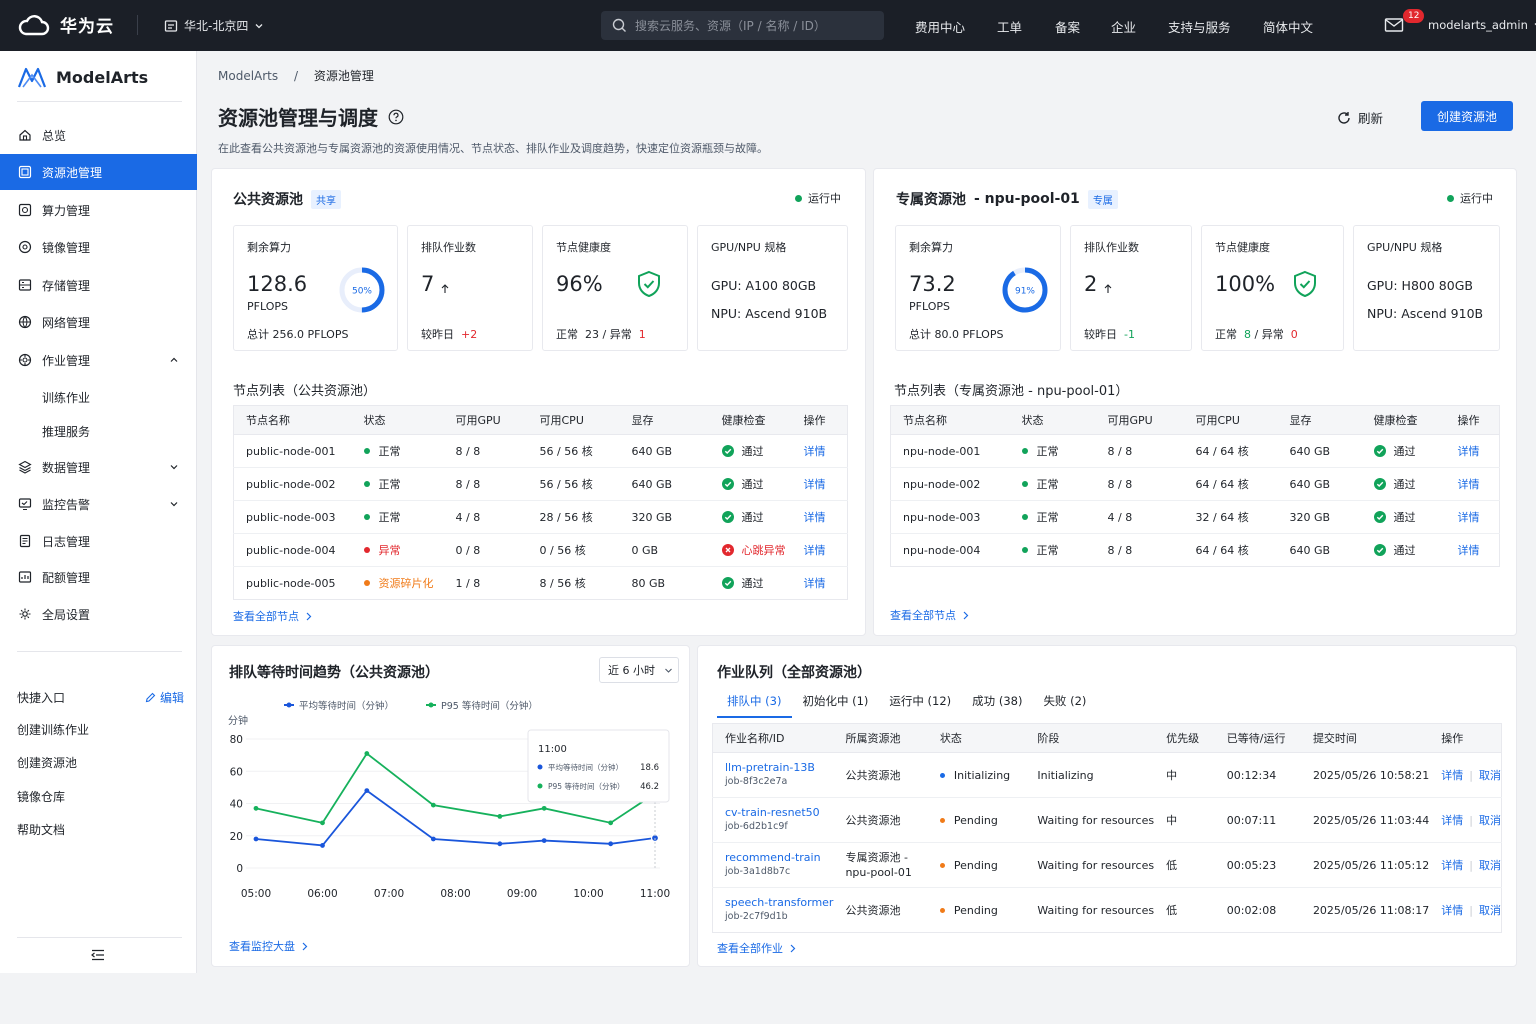 This screenshot has width=1536, height=1024. What do you see at coordinates (920, 705) in the screenshot?
I see `tab-job-status: 运行中 (12)` at bounding box center [920, 705].